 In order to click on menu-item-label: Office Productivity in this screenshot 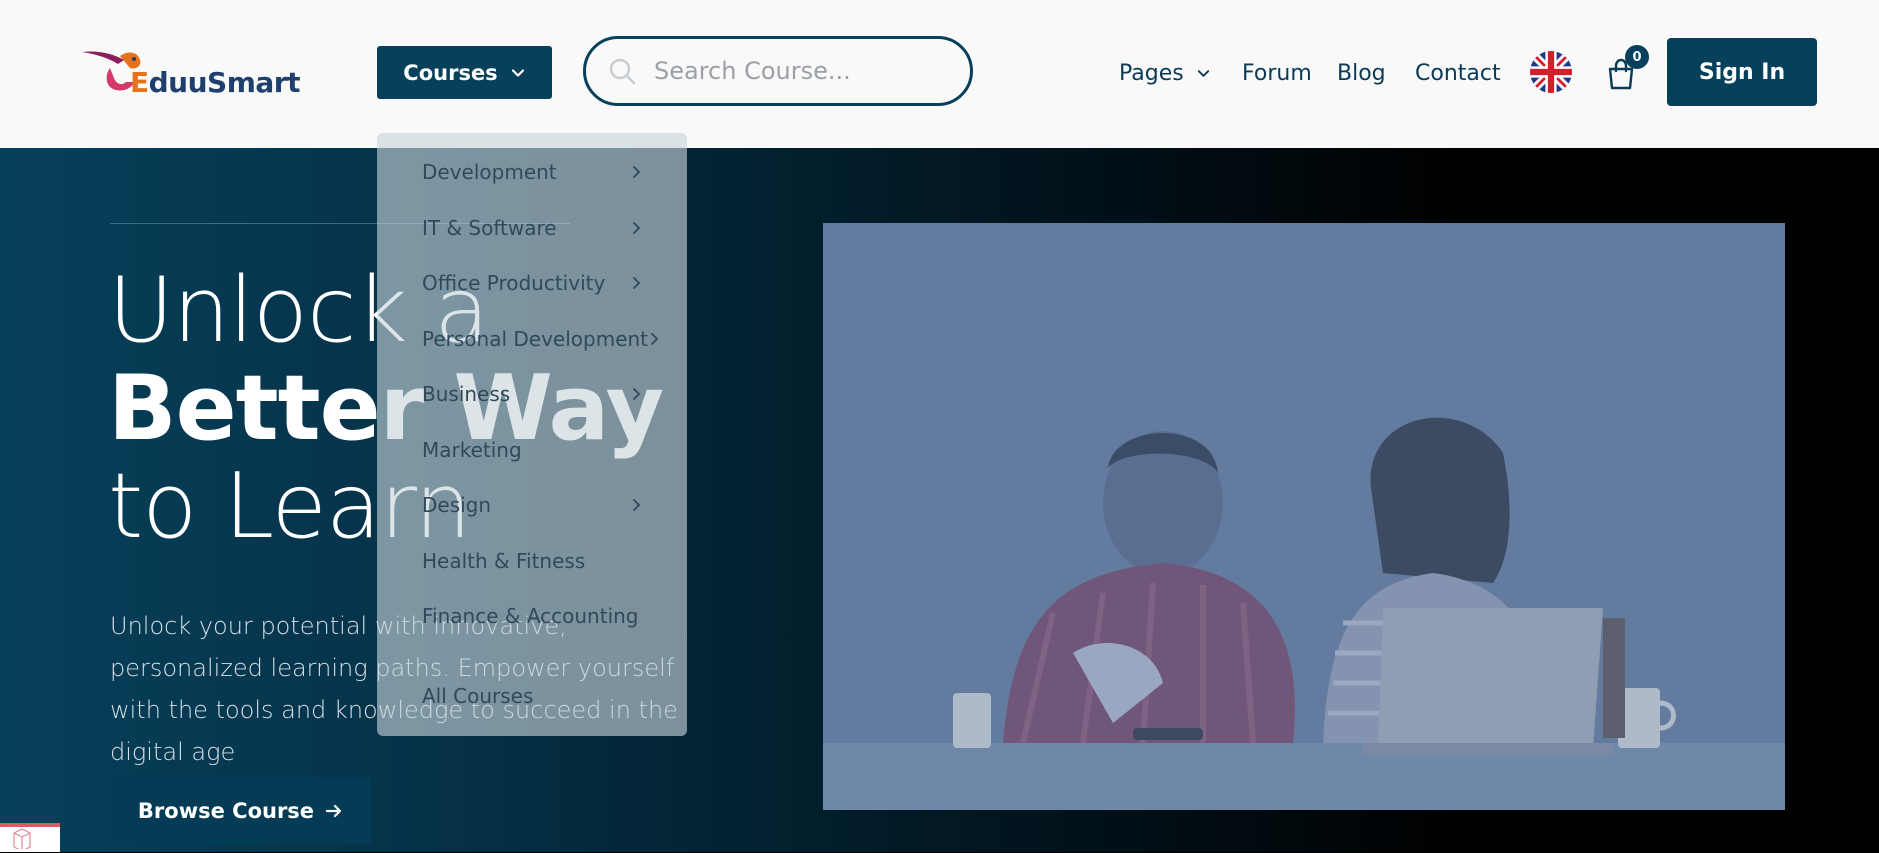, I will do `click(514, 283)`.